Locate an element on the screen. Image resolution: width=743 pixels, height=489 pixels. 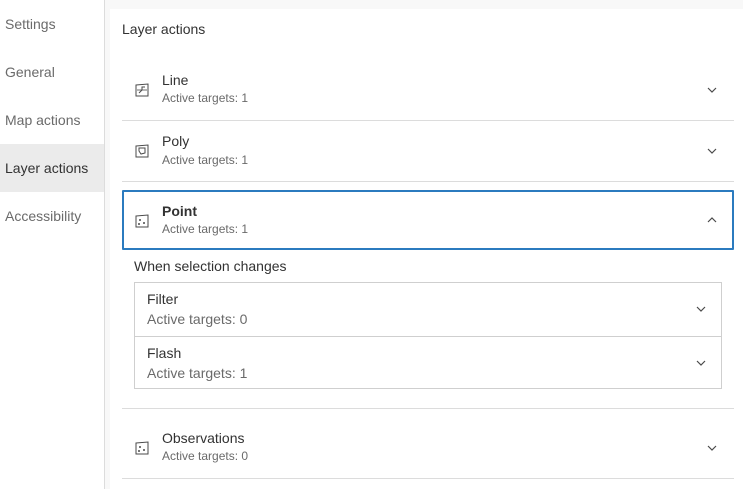
nav-item-layer-actions: Layer actions is located at coordinates (52, 168).